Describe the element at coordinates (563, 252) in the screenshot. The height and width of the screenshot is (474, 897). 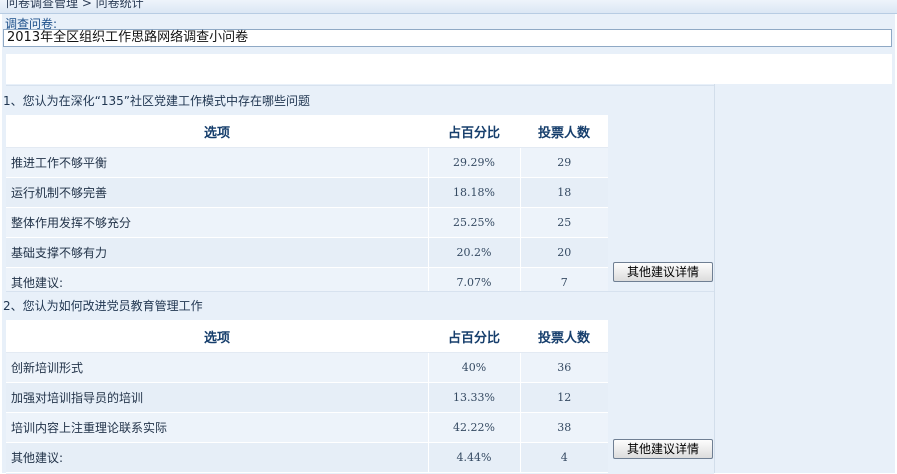
I see `option-votes: 20` at that location.